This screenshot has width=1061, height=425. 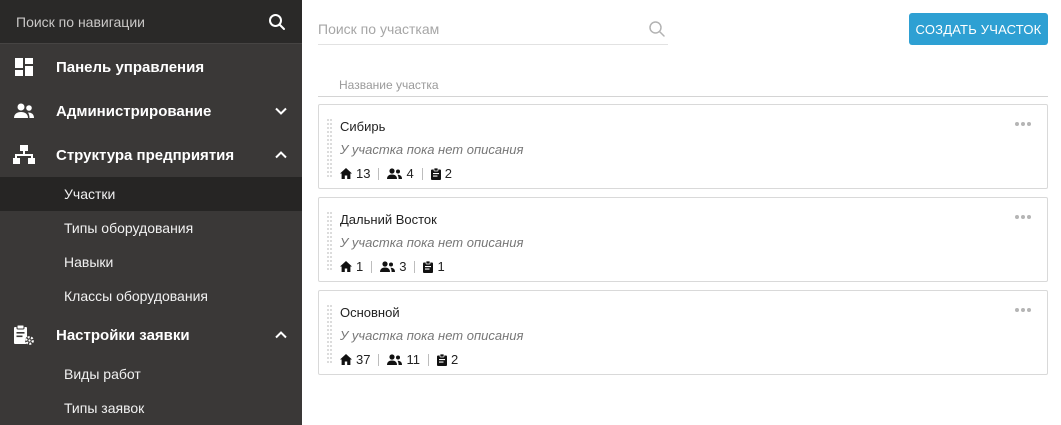 What do you see at coordinates (151, 408) in the screenshot?
I see `sidebar-item-request-types: Типы заявок` at bounding box center [151, 408].